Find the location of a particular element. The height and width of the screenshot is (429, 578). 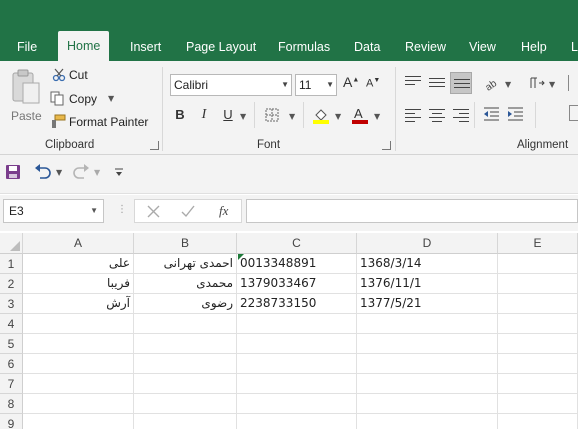

cell-d4 is located at coordinates (427, 324).